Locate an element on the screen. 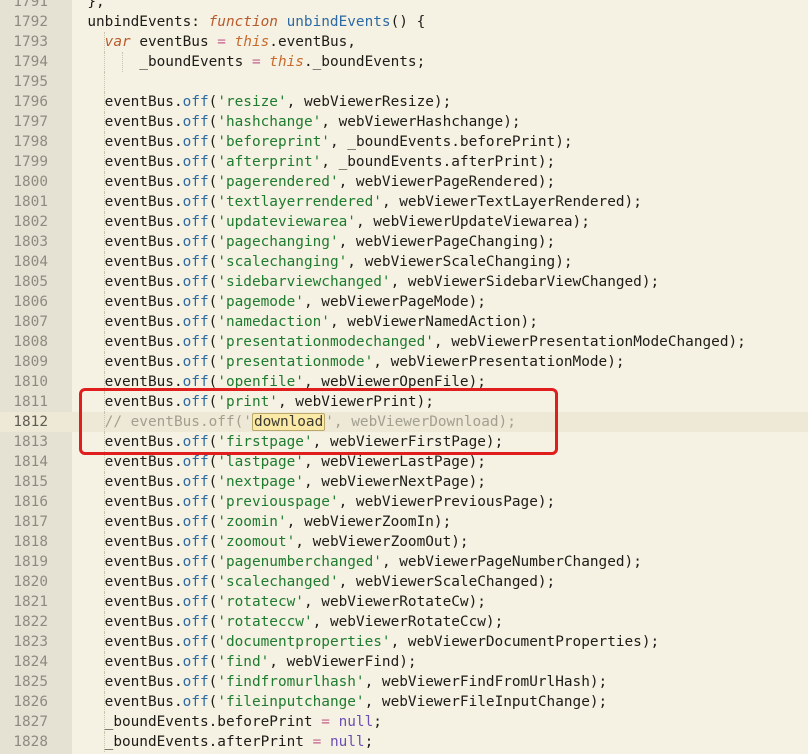  code-token: 'zoomout' is located at coordinates (256, 542).